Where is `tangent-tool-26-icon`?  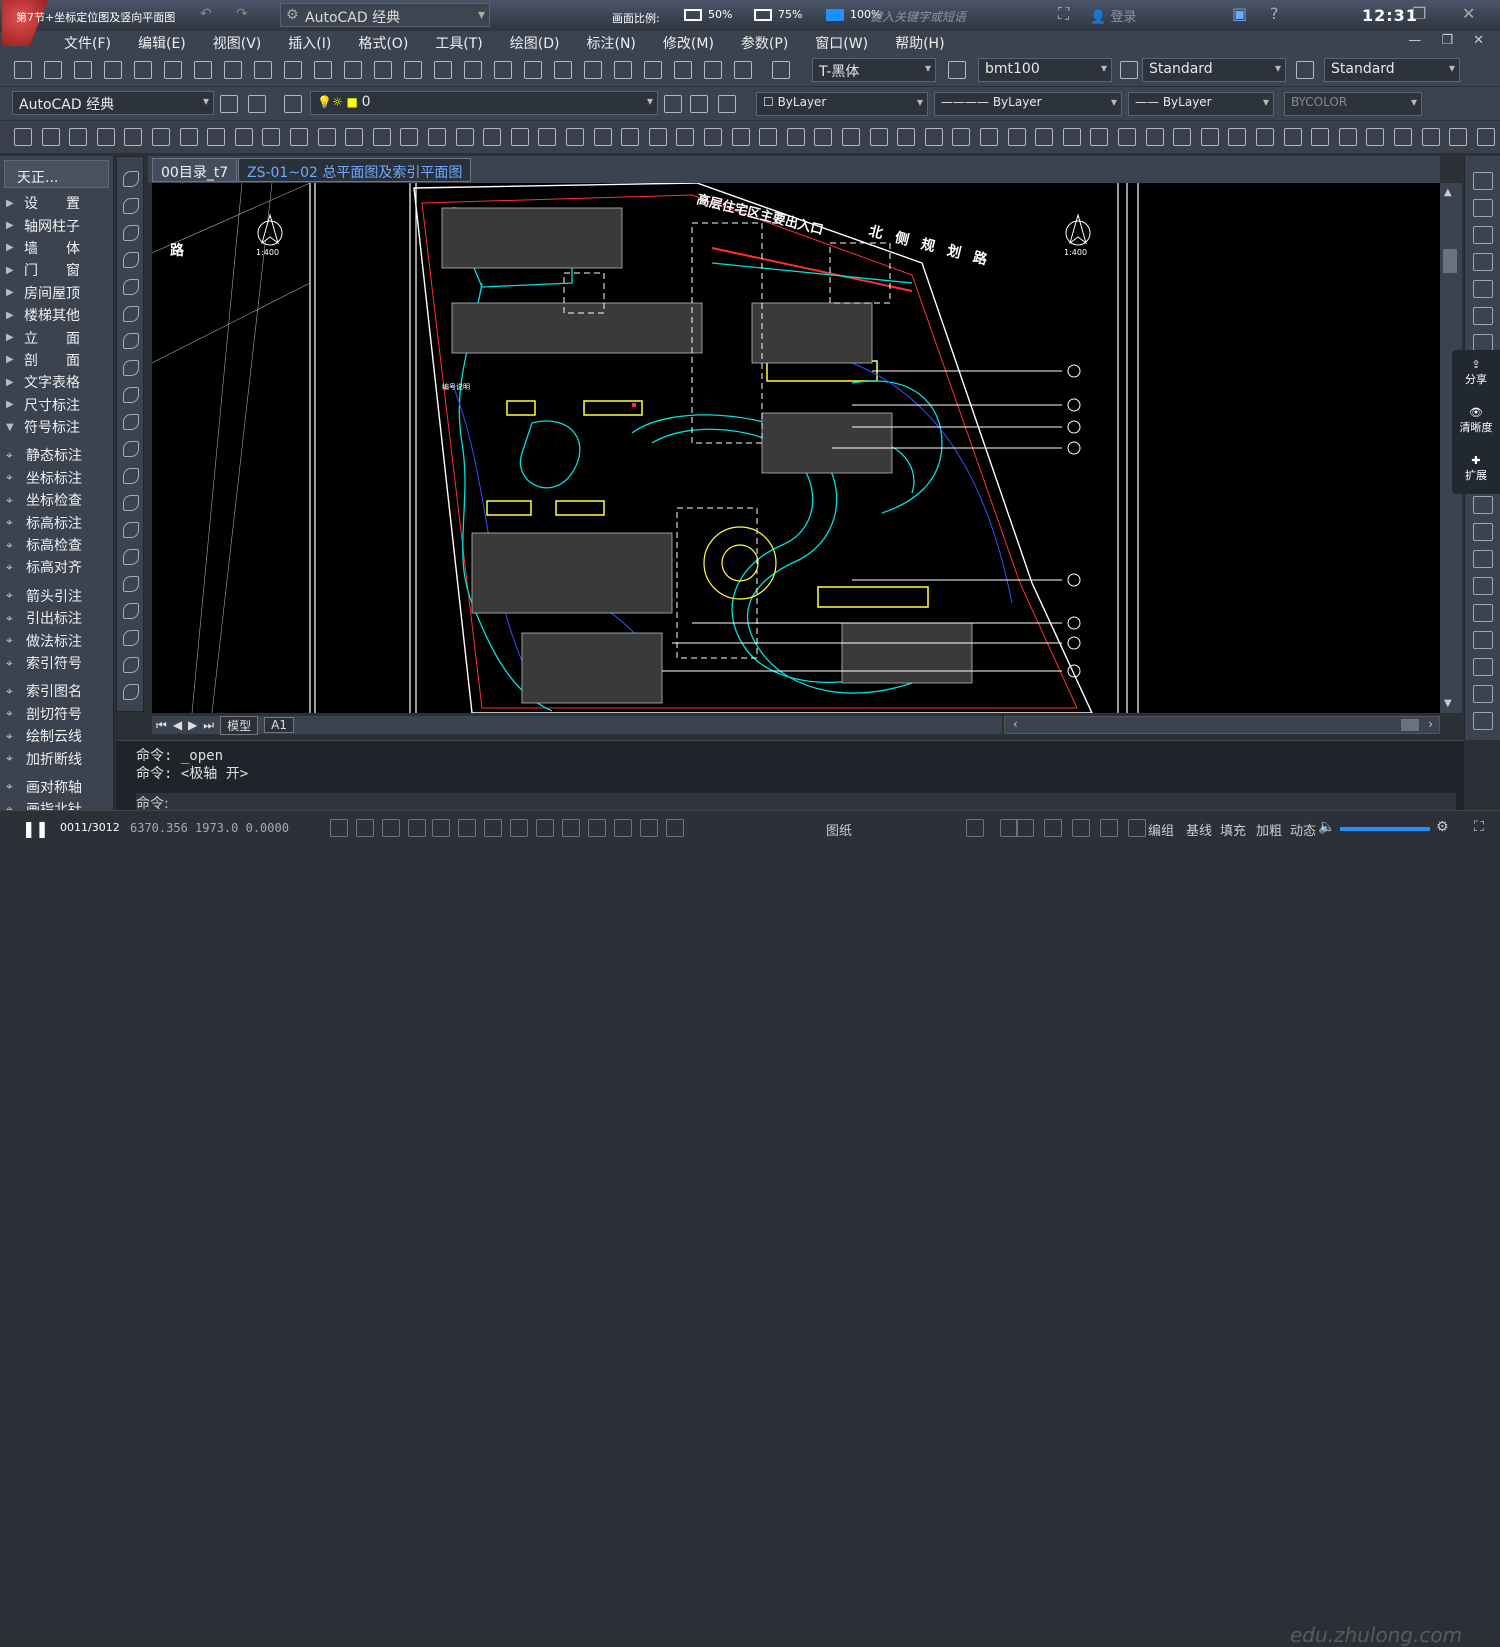
tangent-tool-26-icon is located at coordinates (713, 137).